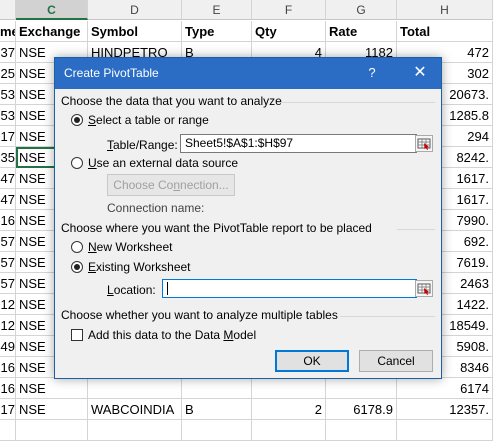  I want to click on cell-row-number, so click(8, 430).